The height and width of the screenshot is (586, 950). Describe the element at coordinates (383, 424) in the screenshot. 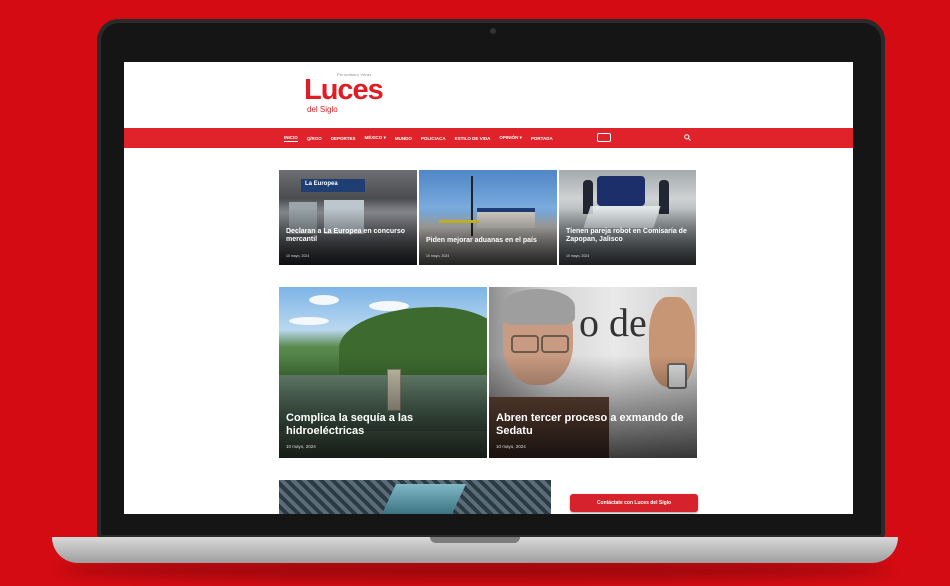

I see `article-title: Complica la sequía a las hidroeléctricas` at that location.